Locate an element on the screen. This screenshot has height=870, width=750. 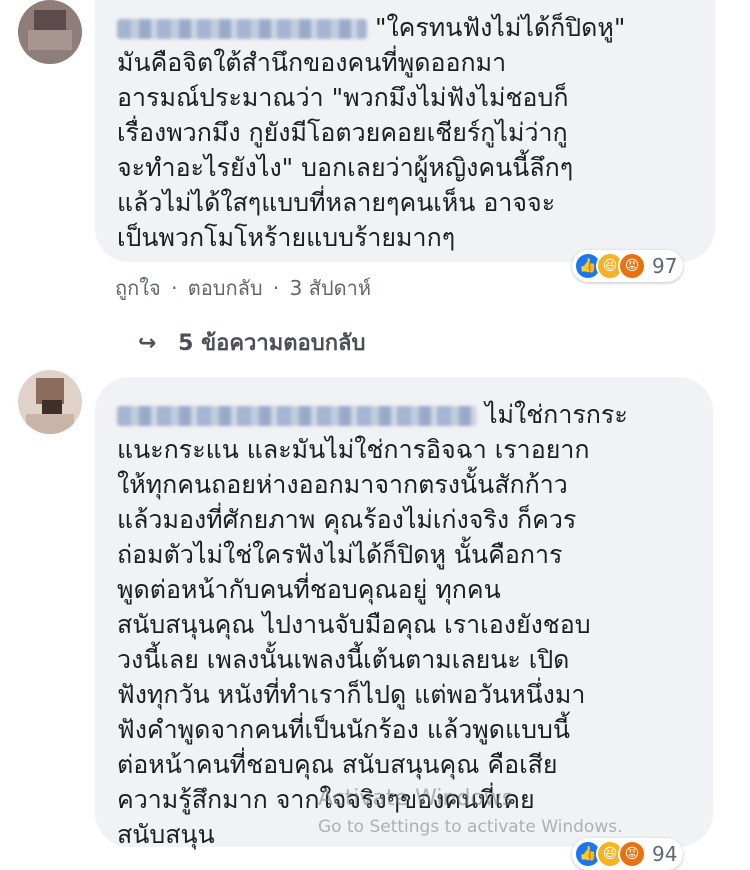
view-replies-link: ↪ 5 ข้อความตอบกลับ is located at coordinates (252, 342).